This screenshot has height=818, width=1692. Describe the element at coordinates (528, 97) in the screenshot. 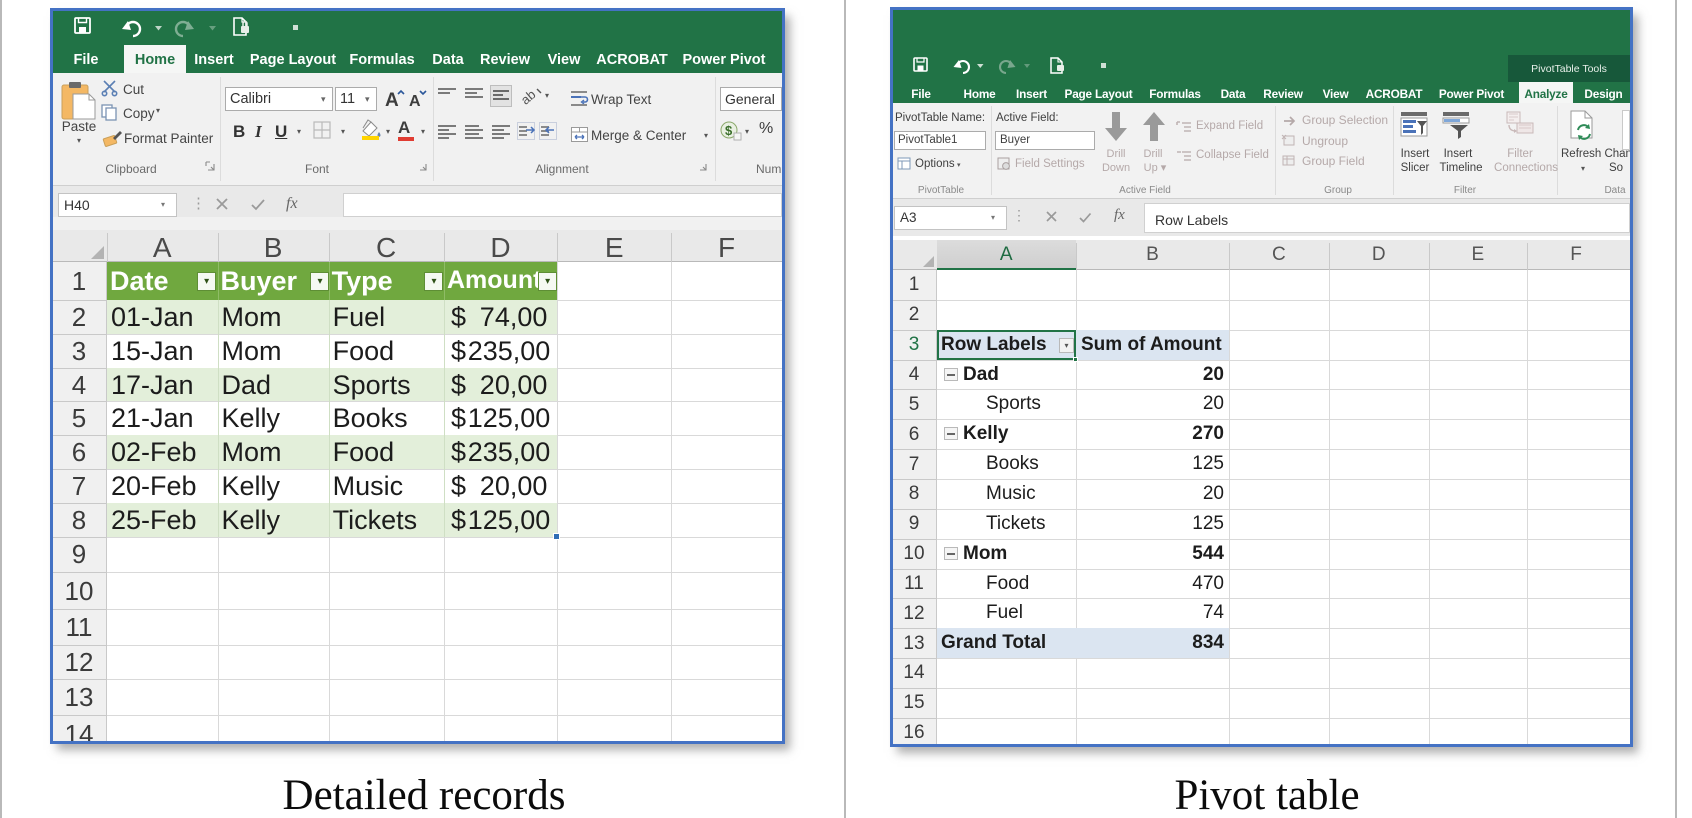

I see `svg-text: ab` at that location.